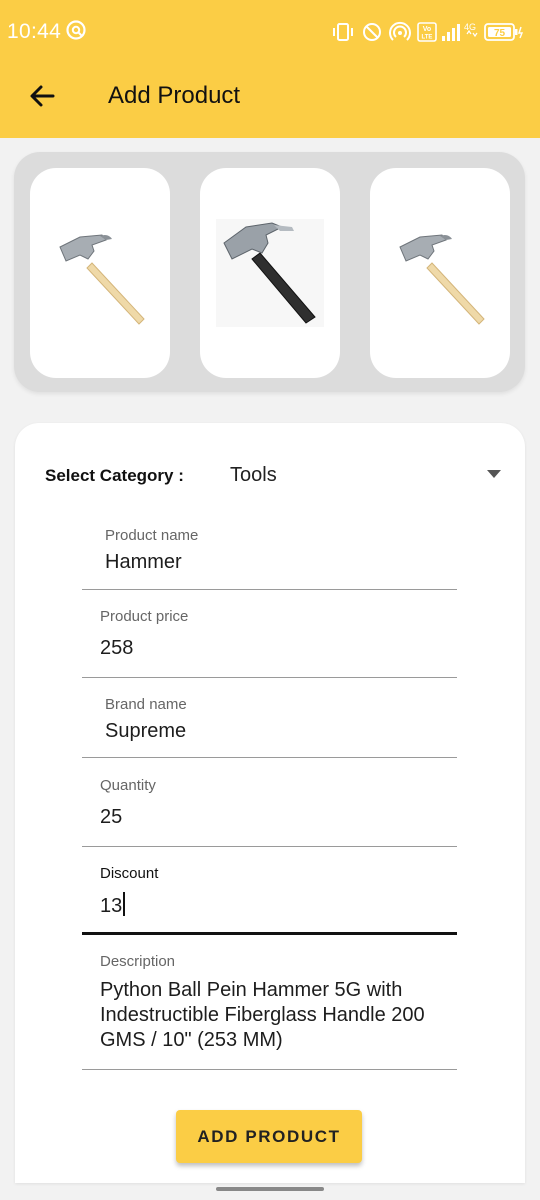 The height and width of the screenshot is (1200, 540). Describe the element at coordinates (253, 475) in the screenshot. I see `category-value: Tools` at that location.